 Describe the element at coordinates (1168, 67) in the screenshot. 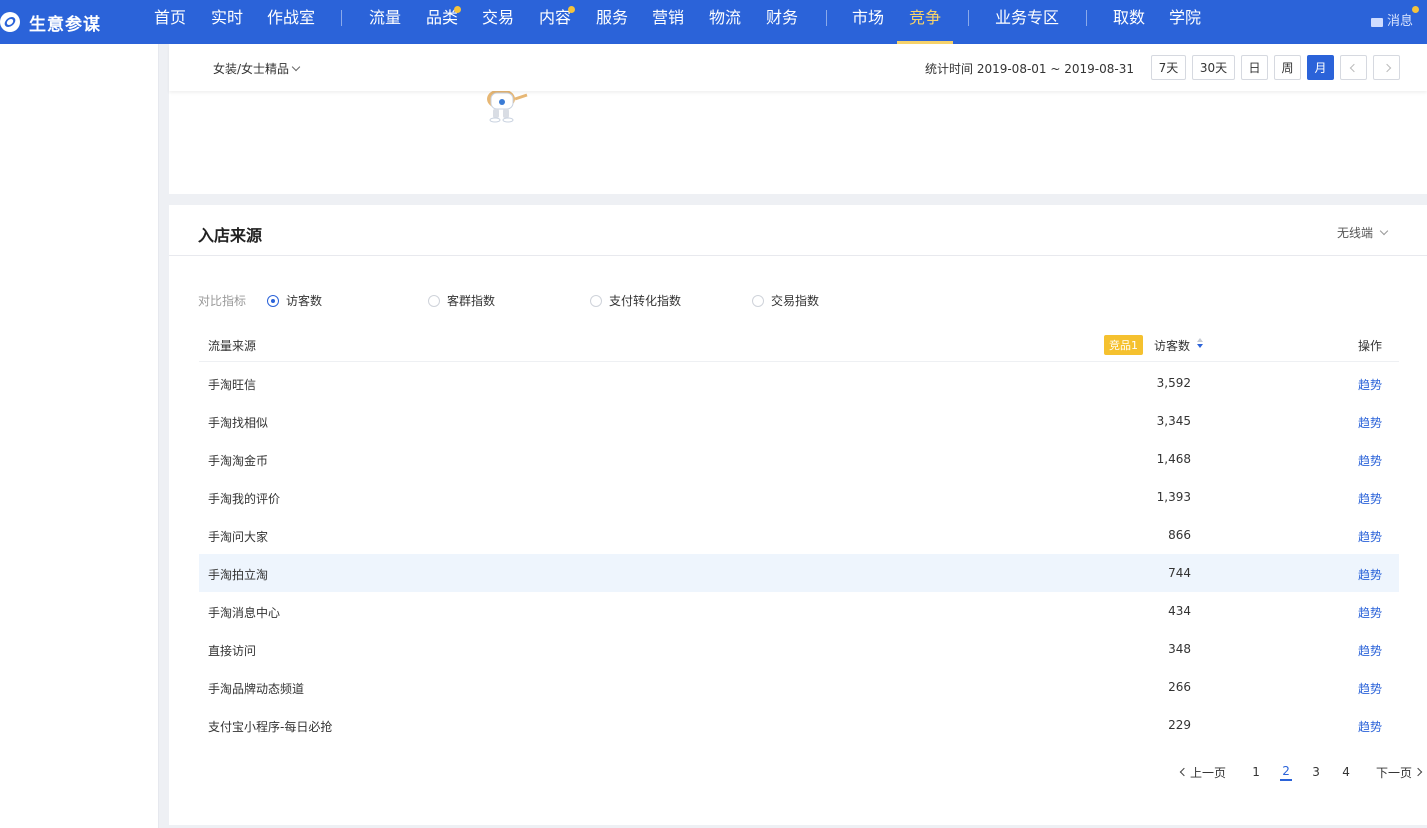

I see `range-7d-button: 7天` at that location.